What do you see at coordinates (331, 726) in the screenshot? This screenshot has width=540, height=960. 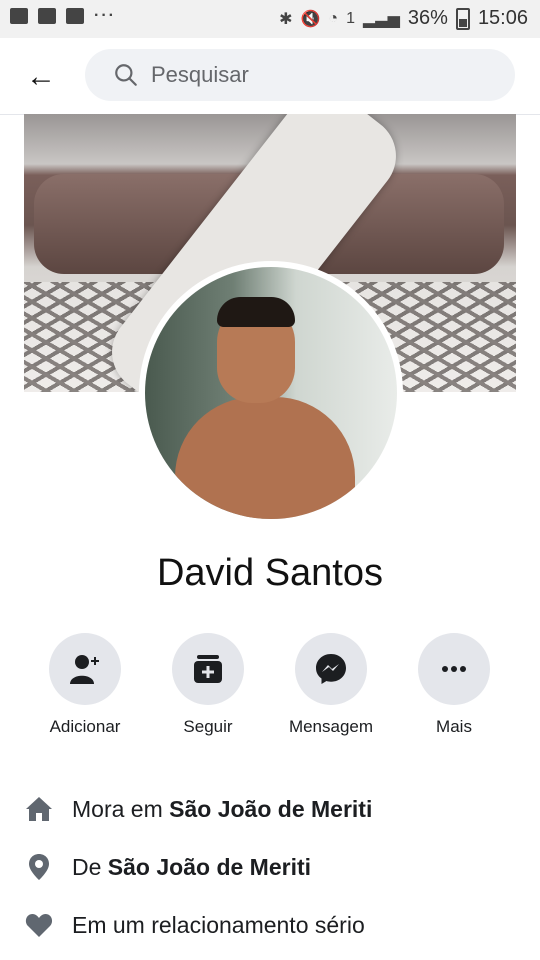 I see `message-label: Mensagem` at bounding box center [331, 726].